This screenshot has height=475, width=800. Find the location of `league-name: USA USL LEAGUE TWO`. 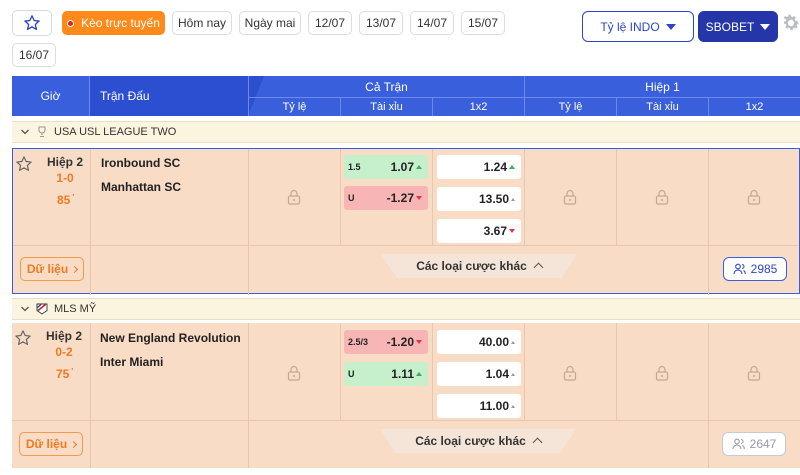

league-name: USA USL LEAGUE TWO is located at coordinates (115, 132).